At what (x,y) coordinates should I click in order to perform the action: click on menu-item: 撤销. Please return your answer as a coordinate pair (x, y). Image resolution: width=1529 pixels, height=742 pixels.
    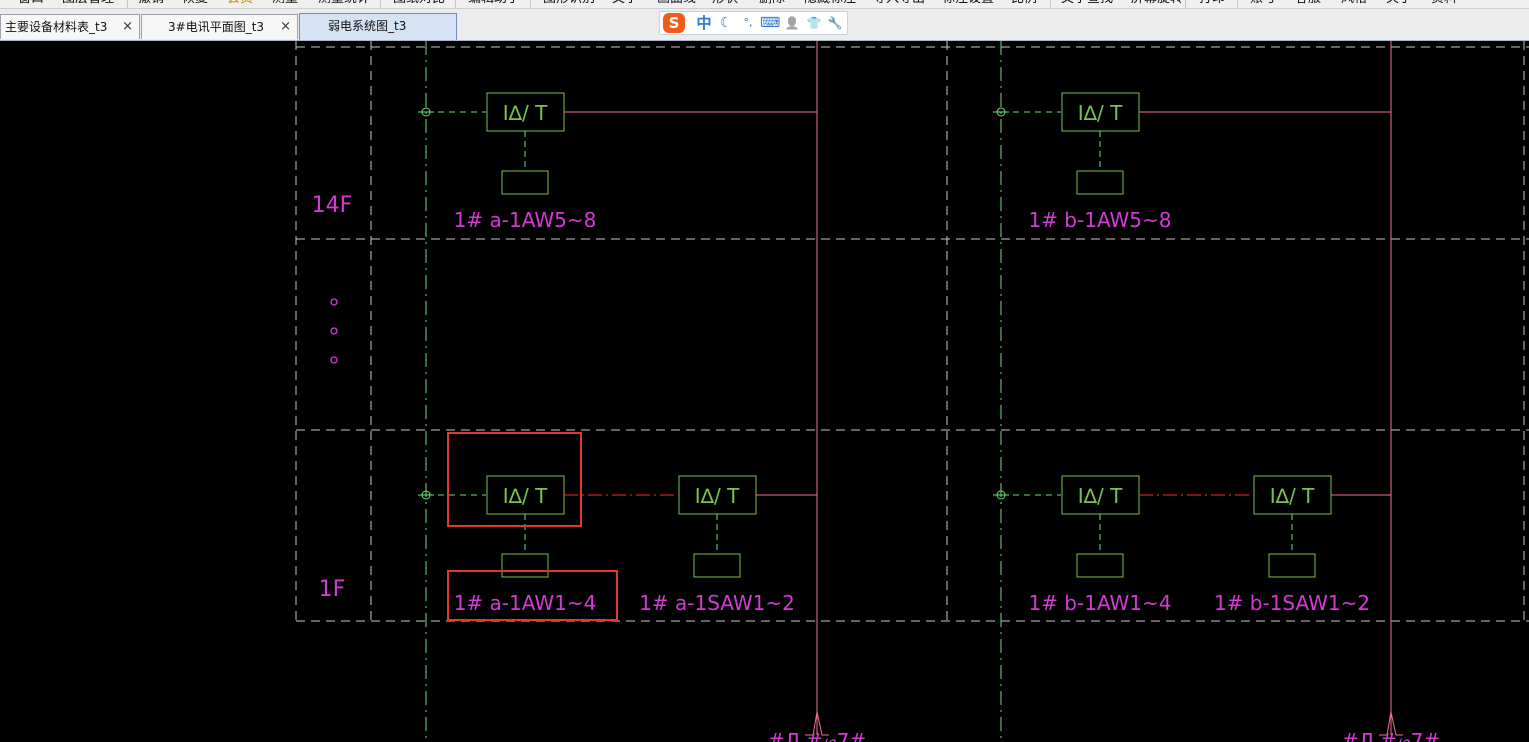
    Looking at the image, I should click on (151, 3).